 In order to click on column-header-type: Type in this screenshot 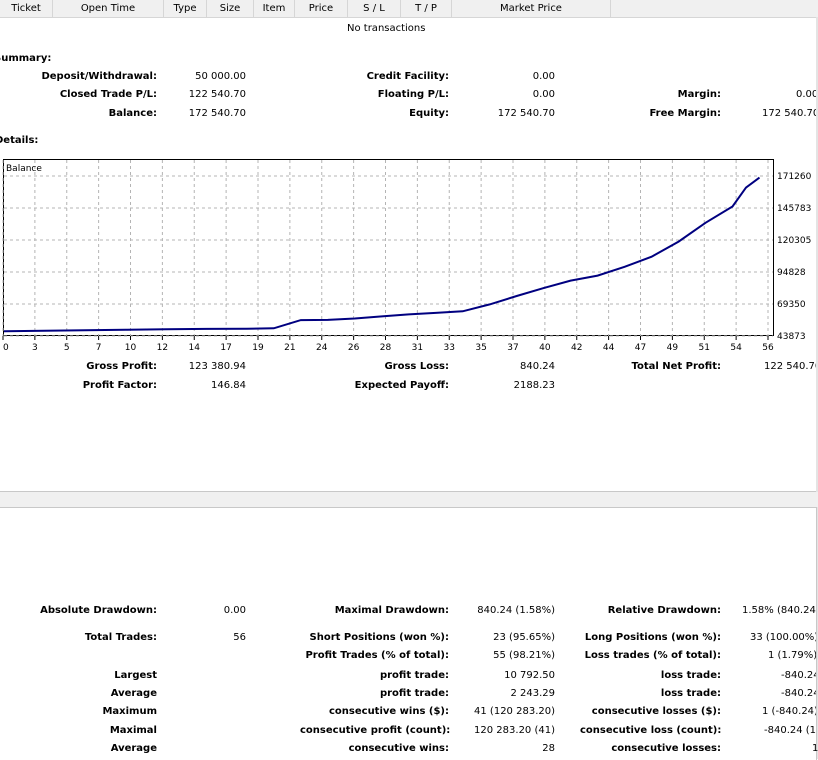, I will do `click(185, 8)`.